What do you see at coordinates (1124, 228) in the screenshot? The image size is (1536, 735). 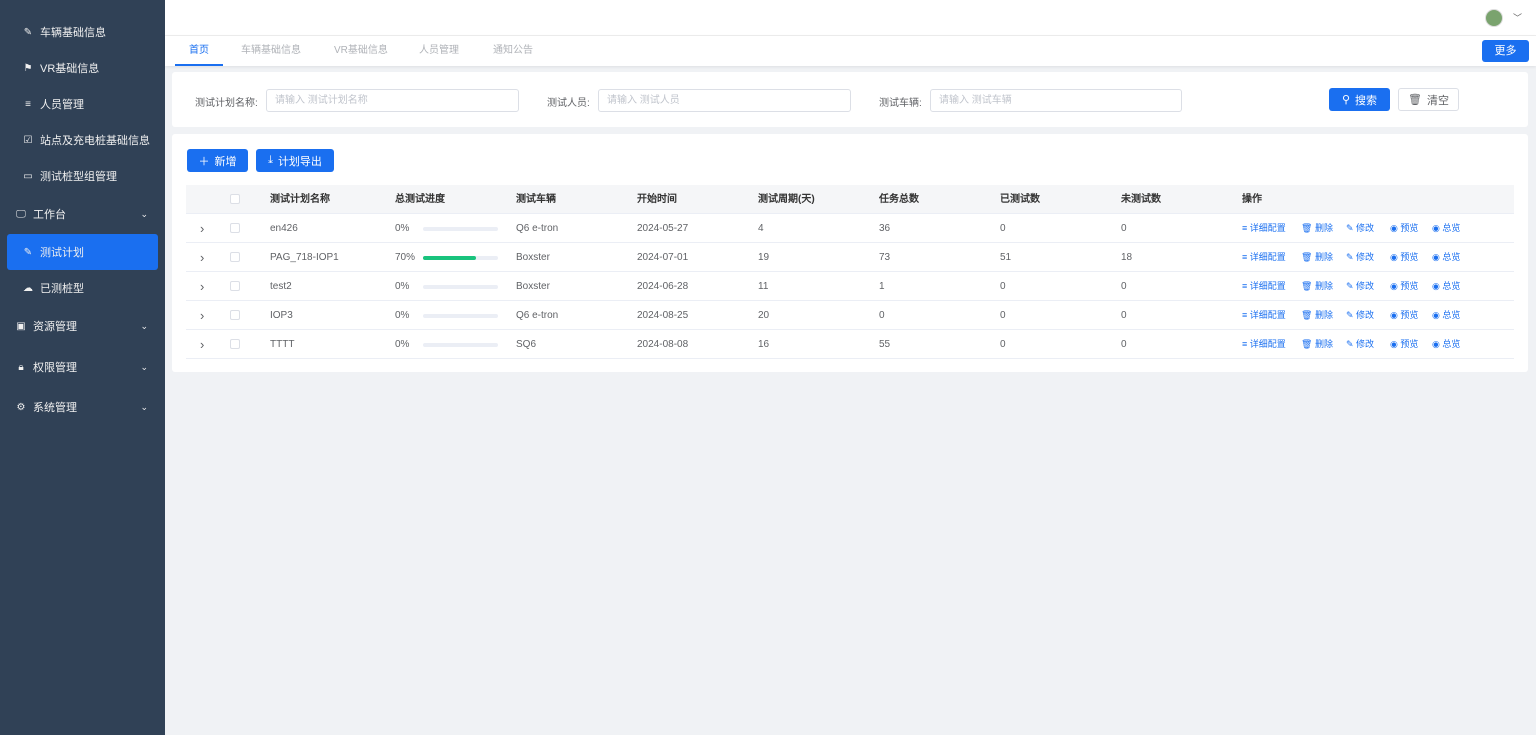 I see `cell-untested: 0` at bounding box center [1124, 228].